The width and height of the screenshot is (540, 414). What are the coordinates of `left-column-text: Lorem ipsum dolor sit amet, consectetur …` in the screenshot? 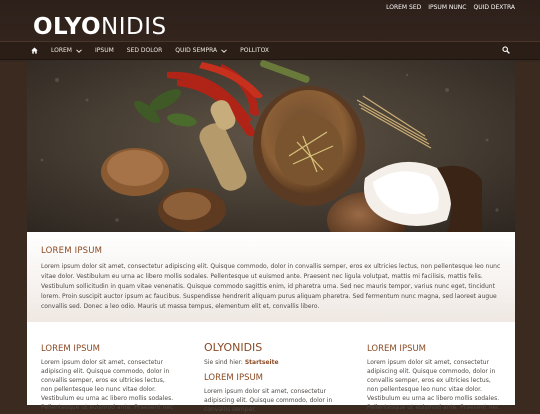 It's located at (107, 385).